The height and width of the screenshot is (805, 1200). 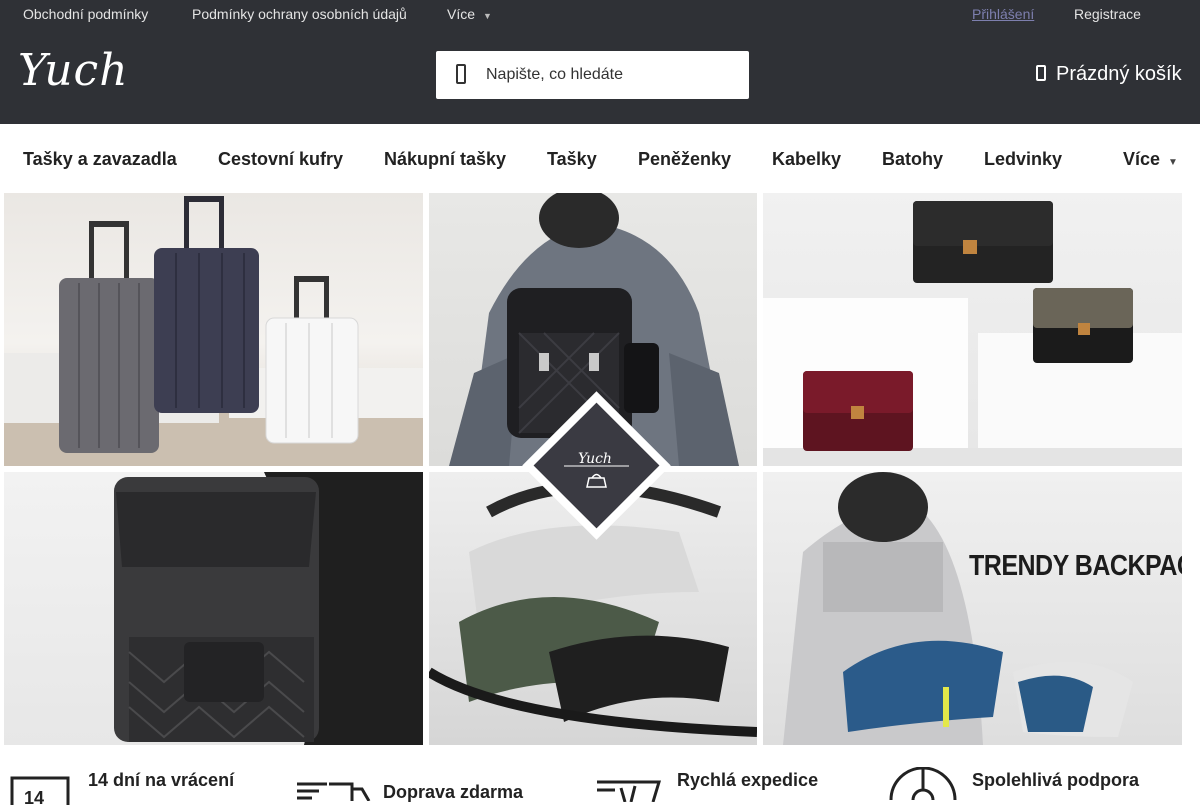 I want to click on delivery-truck-icon, so click(x=334, y=791).